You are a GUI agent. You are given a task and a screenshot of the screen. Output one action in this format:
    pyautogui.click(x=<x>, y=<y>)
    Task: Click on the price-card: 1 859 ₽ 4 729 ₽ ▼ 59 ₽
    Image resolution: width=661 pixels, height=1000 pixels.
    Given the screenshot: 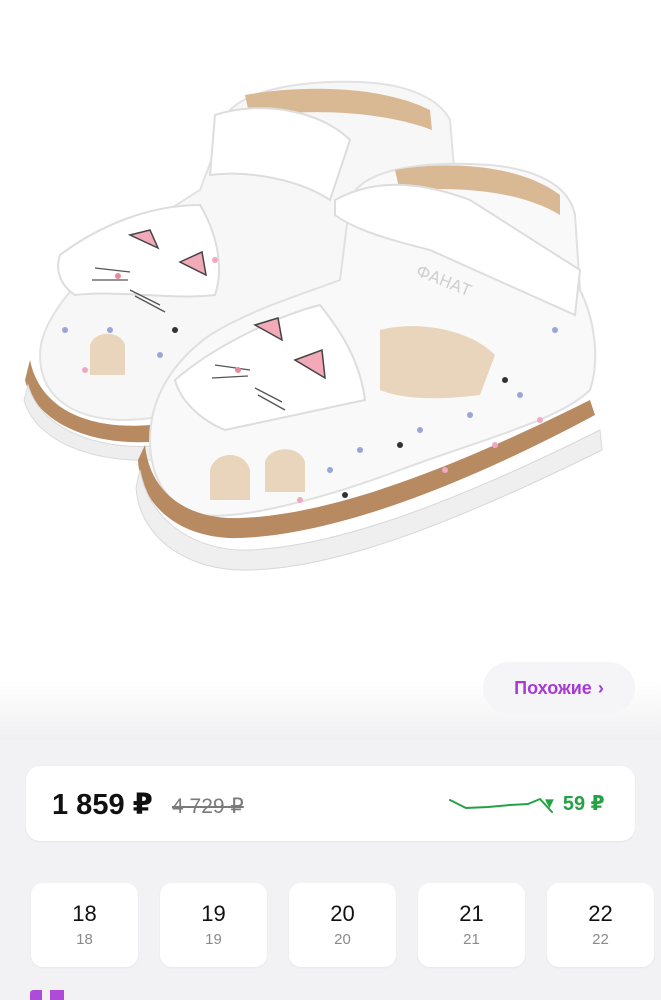 What is the action you would take?
    pyautogui.click(x=330, y=803)
    